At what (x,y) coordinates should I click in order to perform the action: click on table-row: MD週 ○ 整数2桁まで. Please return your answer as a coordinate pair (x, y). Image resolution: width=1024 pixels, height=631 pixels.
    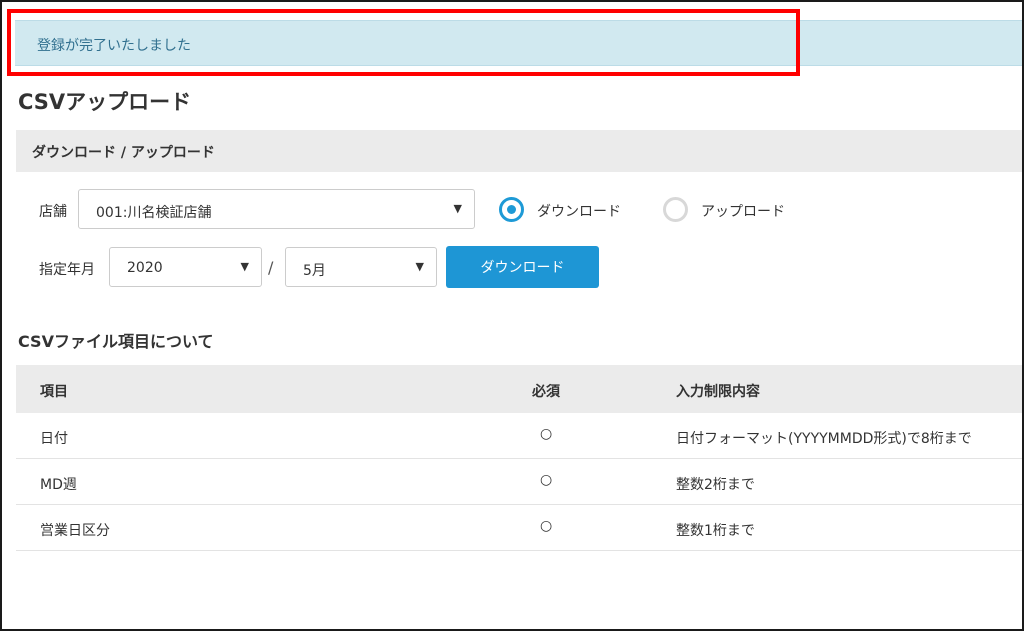
    Looking at the image, I should click on (519, 482).